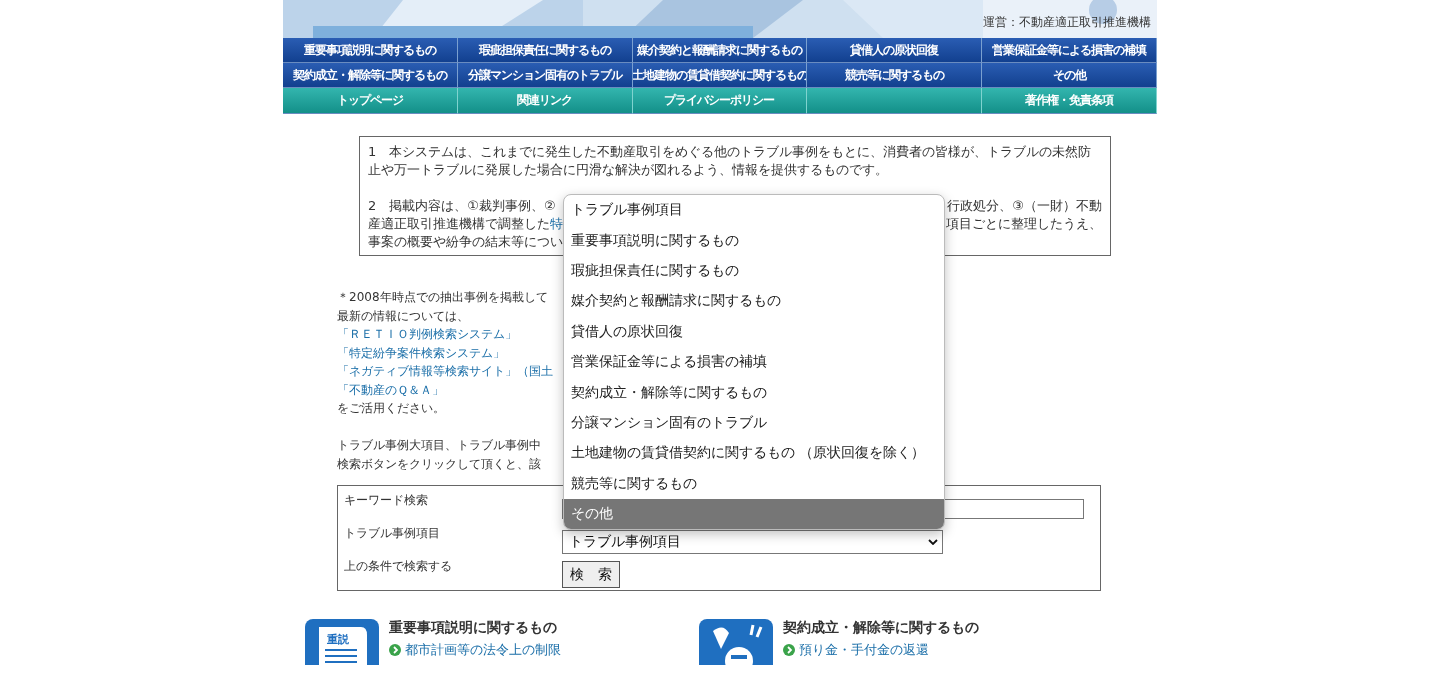 The image size is (1440, 688). I want to click on nav-link: 競売等に関するもの, so click(895, 75).